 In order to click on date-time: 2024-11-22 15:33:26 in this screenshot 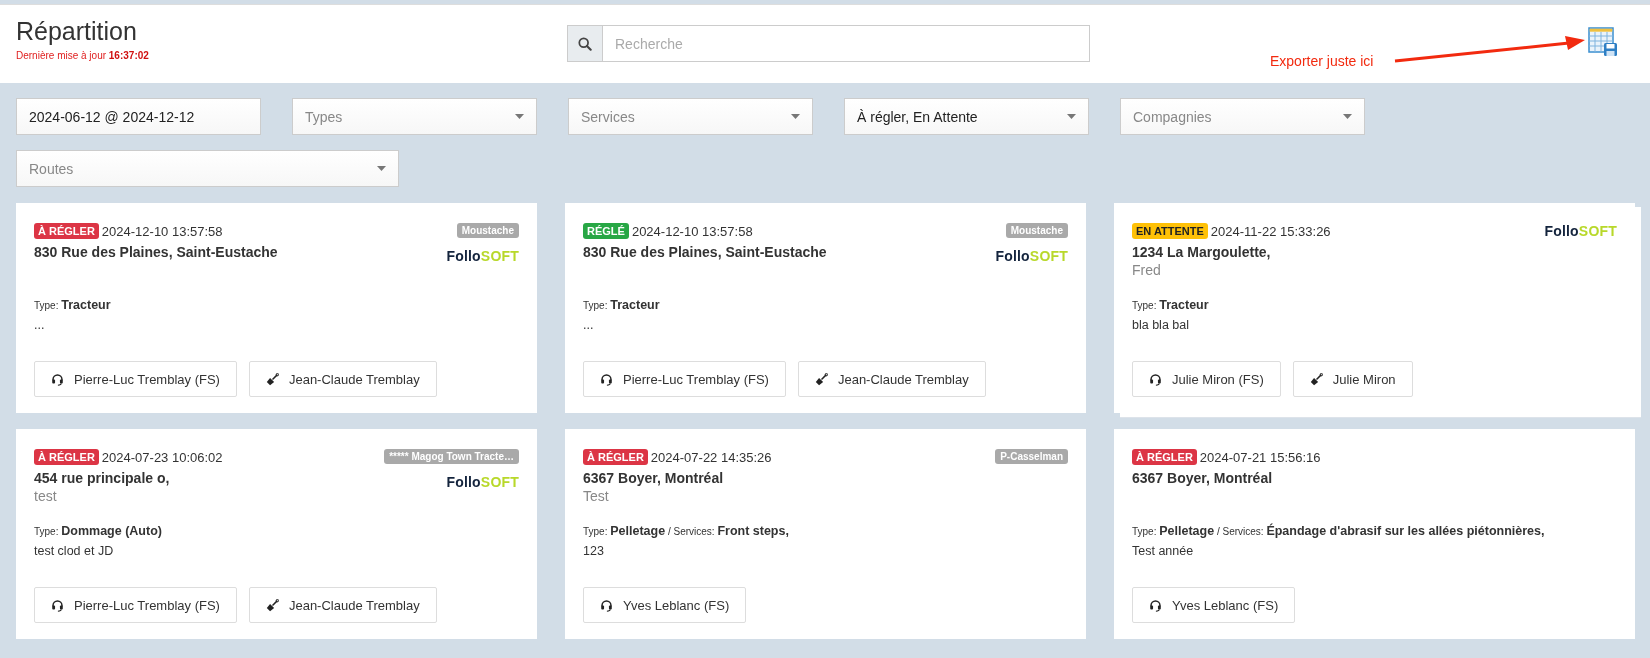, I will do `click(1270, 231)`.